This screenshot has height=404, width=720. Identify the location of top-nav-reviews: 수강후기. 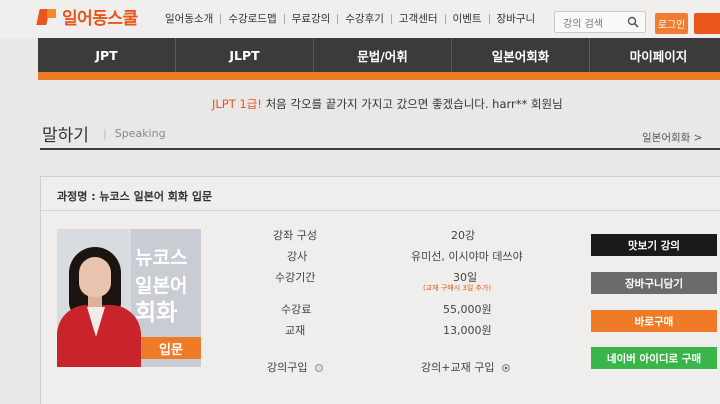
(364, 18).